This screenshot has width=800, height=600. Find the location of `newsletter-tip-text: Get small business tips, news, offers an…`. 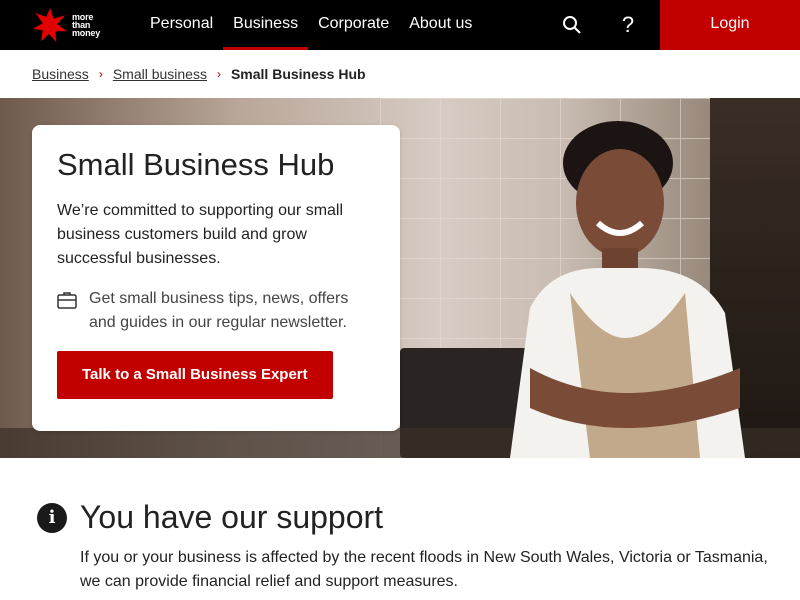

newsletter-tip-text: Get small business tips, news, offers an… is located at coordinates (219, 310).